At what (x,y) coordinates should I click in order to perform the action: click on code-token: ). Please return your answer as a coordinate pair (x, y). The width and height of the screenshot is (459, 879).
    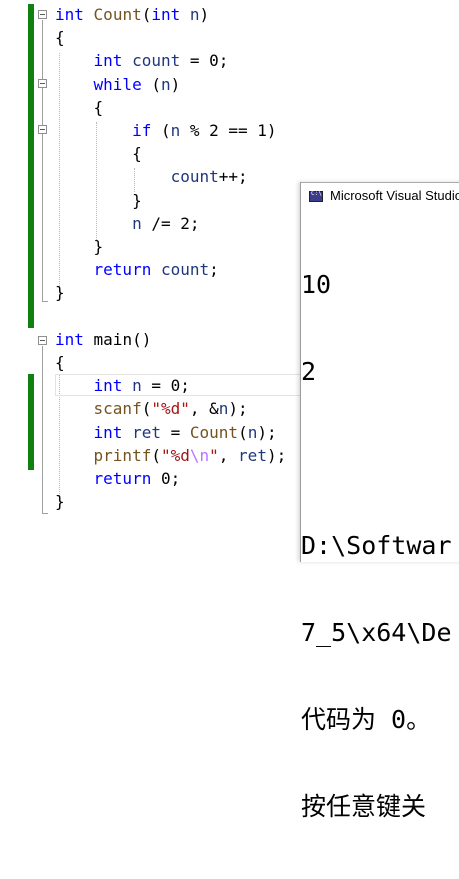
    Looking at the image, I should click on (204, 14).